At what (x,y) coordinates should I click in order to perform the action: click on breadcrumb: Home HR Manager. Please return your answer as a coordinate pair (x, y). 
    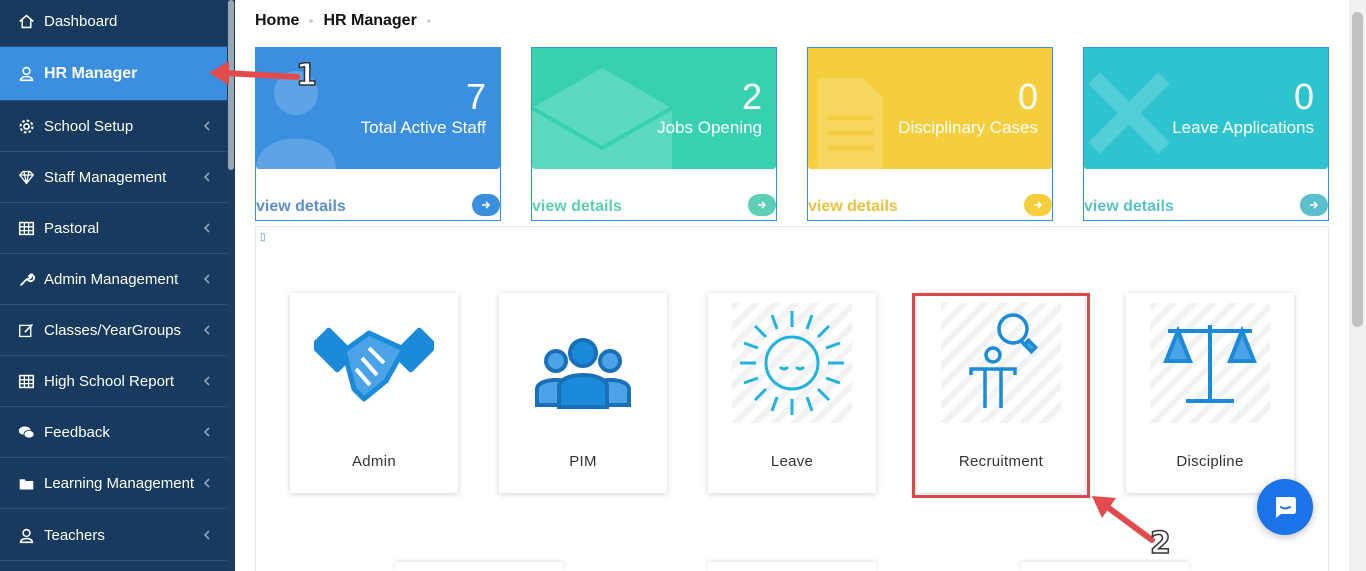
    Looking at the image, I should click on (348, 21).